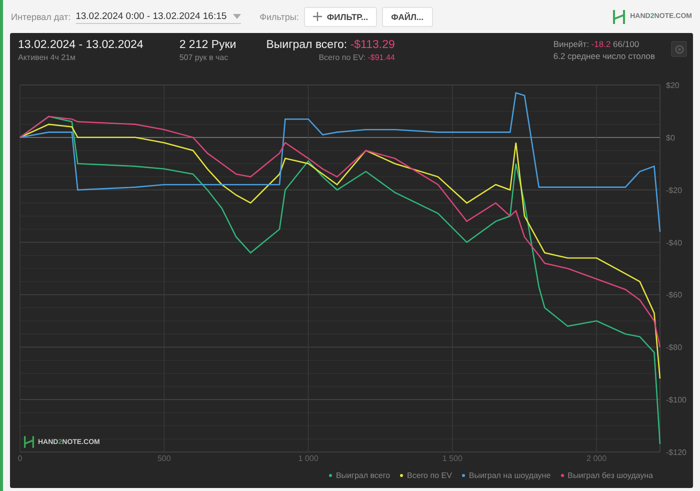 Image resolution: width=700 pixels, height=491 pixels. I want to click on x-axis-label: 1 500, so click(452, 458).